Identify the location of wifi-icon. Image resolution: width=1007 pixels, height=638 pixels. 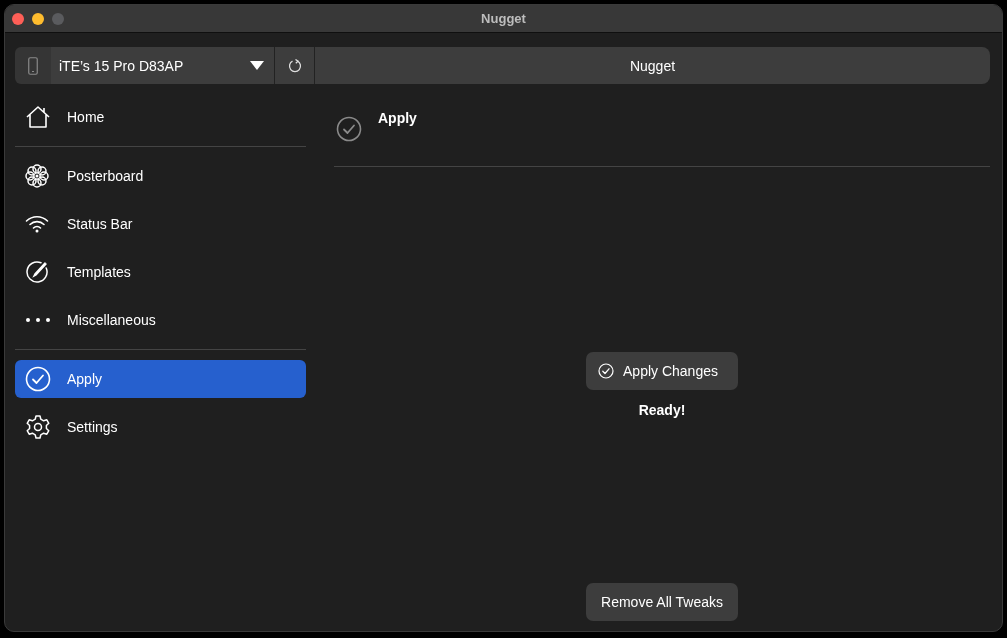
(37, 224).